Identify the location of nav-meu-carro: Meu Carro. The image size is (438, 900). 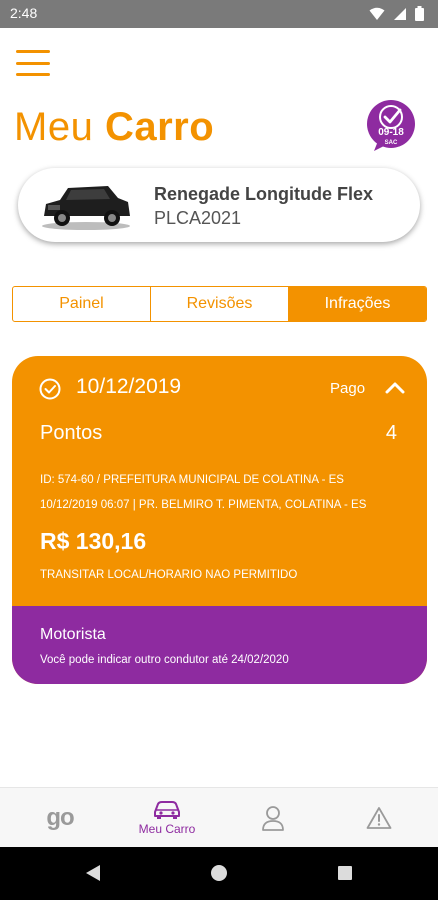
(167, 818).